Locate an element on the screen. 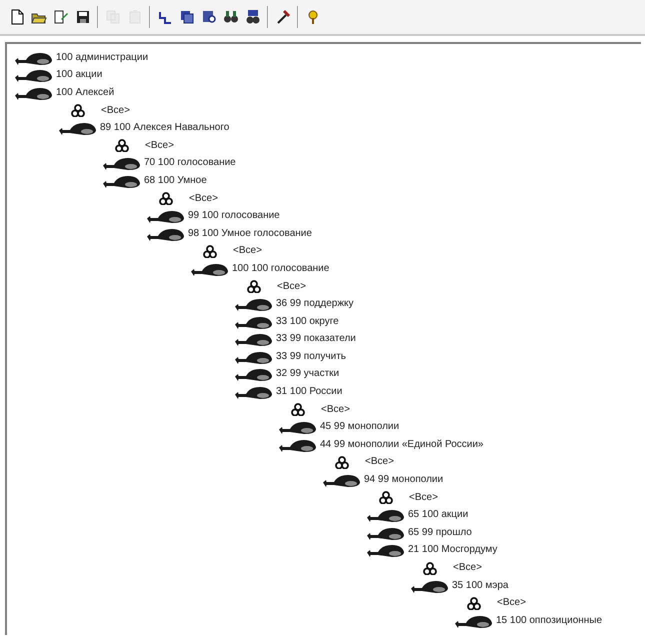 The height and width of the screenshot is (641, 645). term-label: 100 администрации is located at coordinates (102, 57).